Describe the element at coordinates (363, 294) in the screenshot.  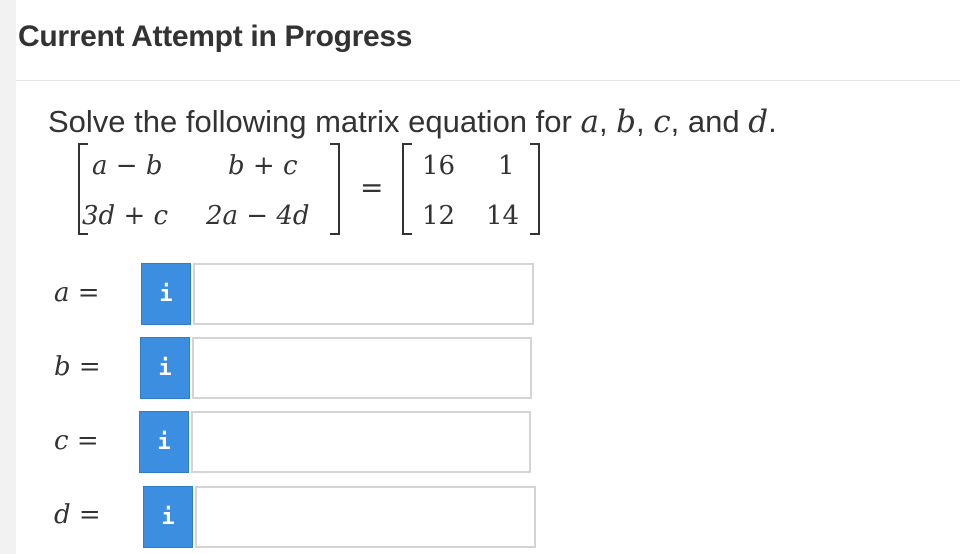
I see `answer-input-a` at that location.